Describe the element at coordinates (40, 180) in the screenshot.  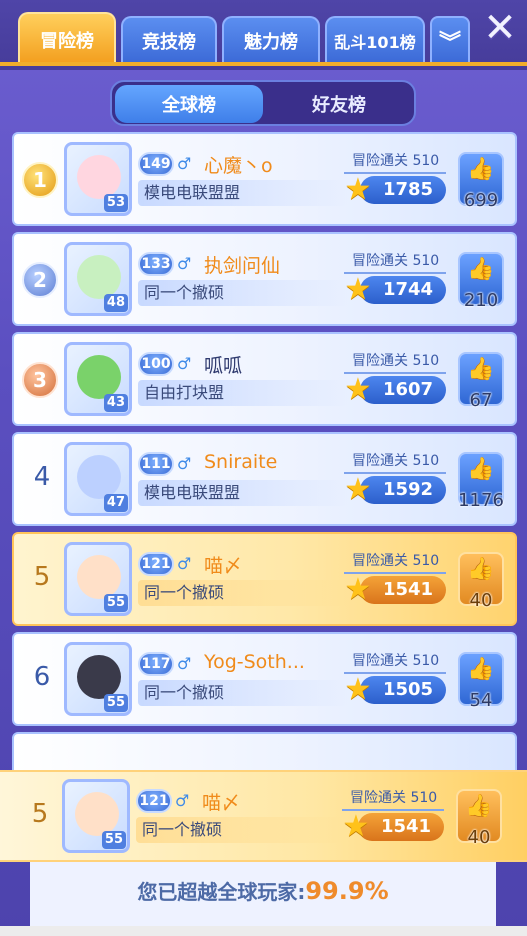
I see `gold-medal-icon: 1` at that location.